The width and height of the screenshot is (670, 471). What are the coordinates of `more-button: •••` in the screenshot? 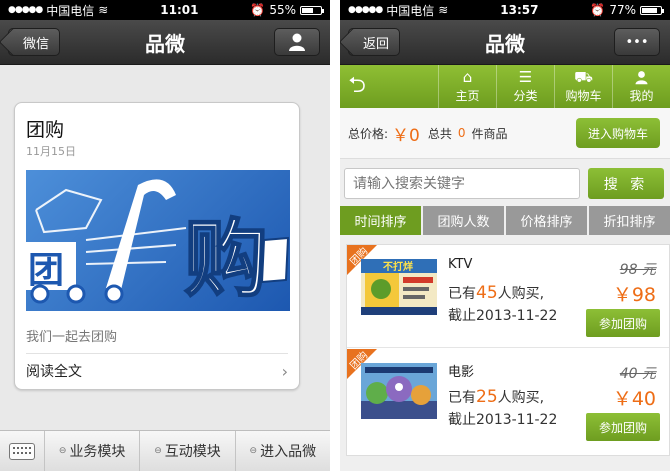 It's located at (637, 42).